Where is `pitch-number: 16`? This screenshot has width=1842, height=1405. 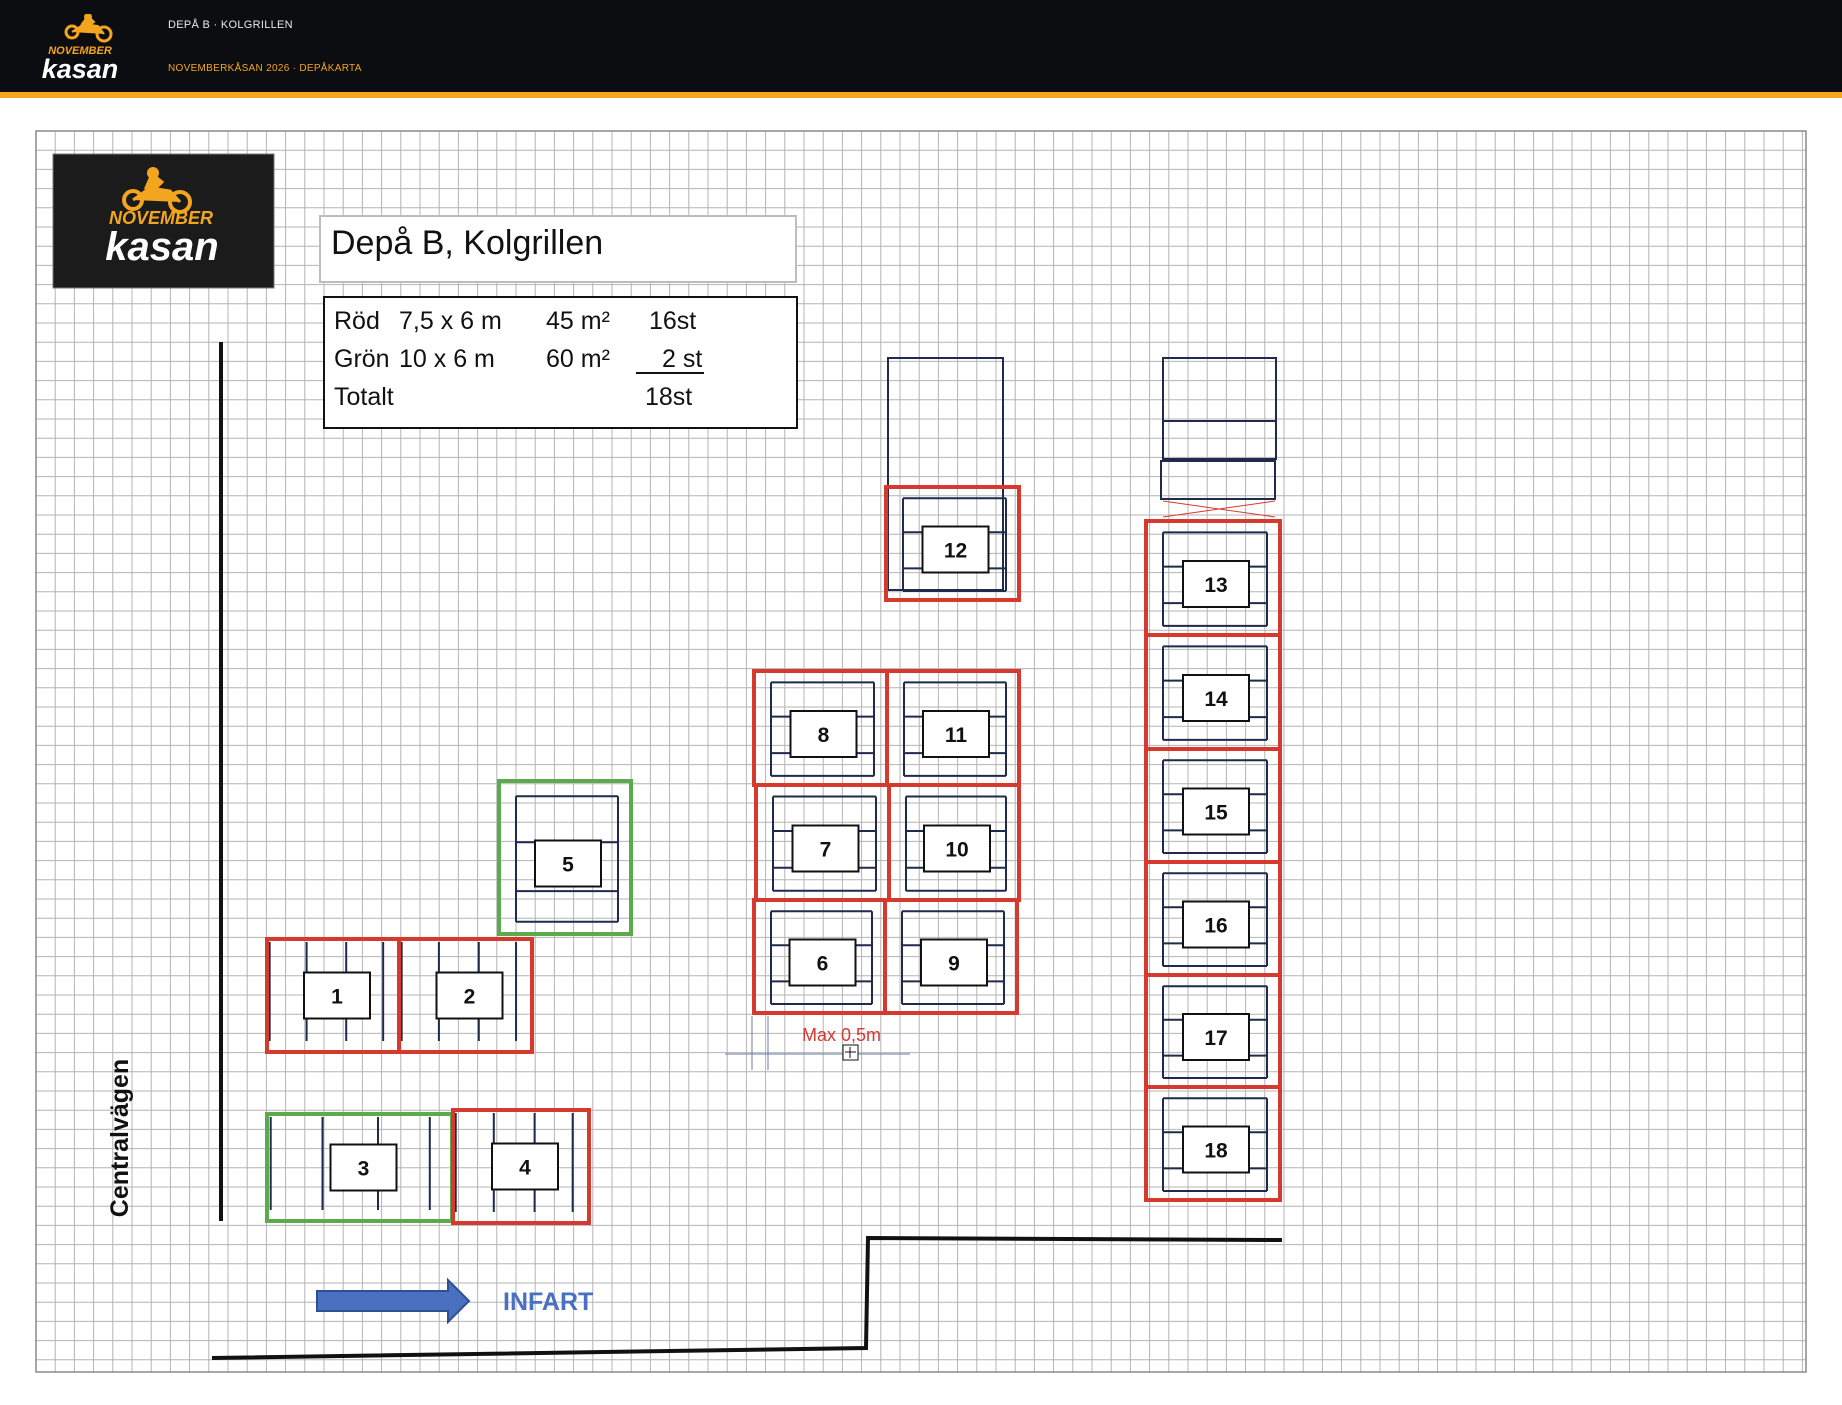 pitch-number: 16 is located at coordinates (1215, 926).